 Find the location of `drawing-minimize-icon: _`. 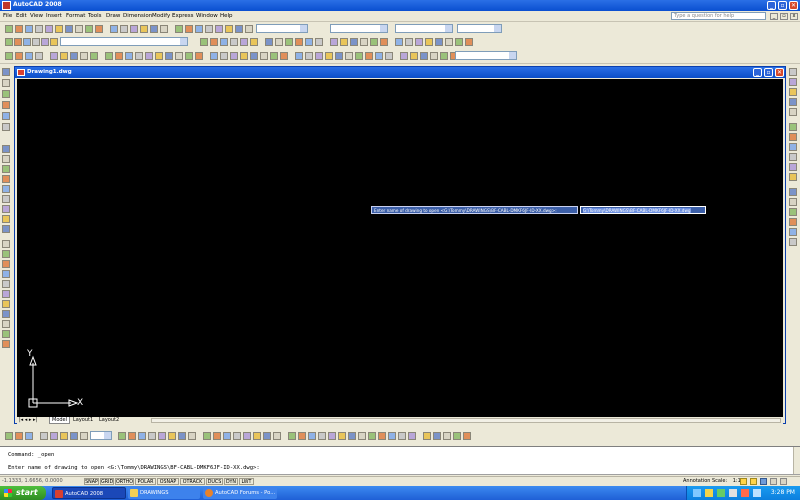

drawing-minimize-icon: _ is located at coordinates (757, 72).